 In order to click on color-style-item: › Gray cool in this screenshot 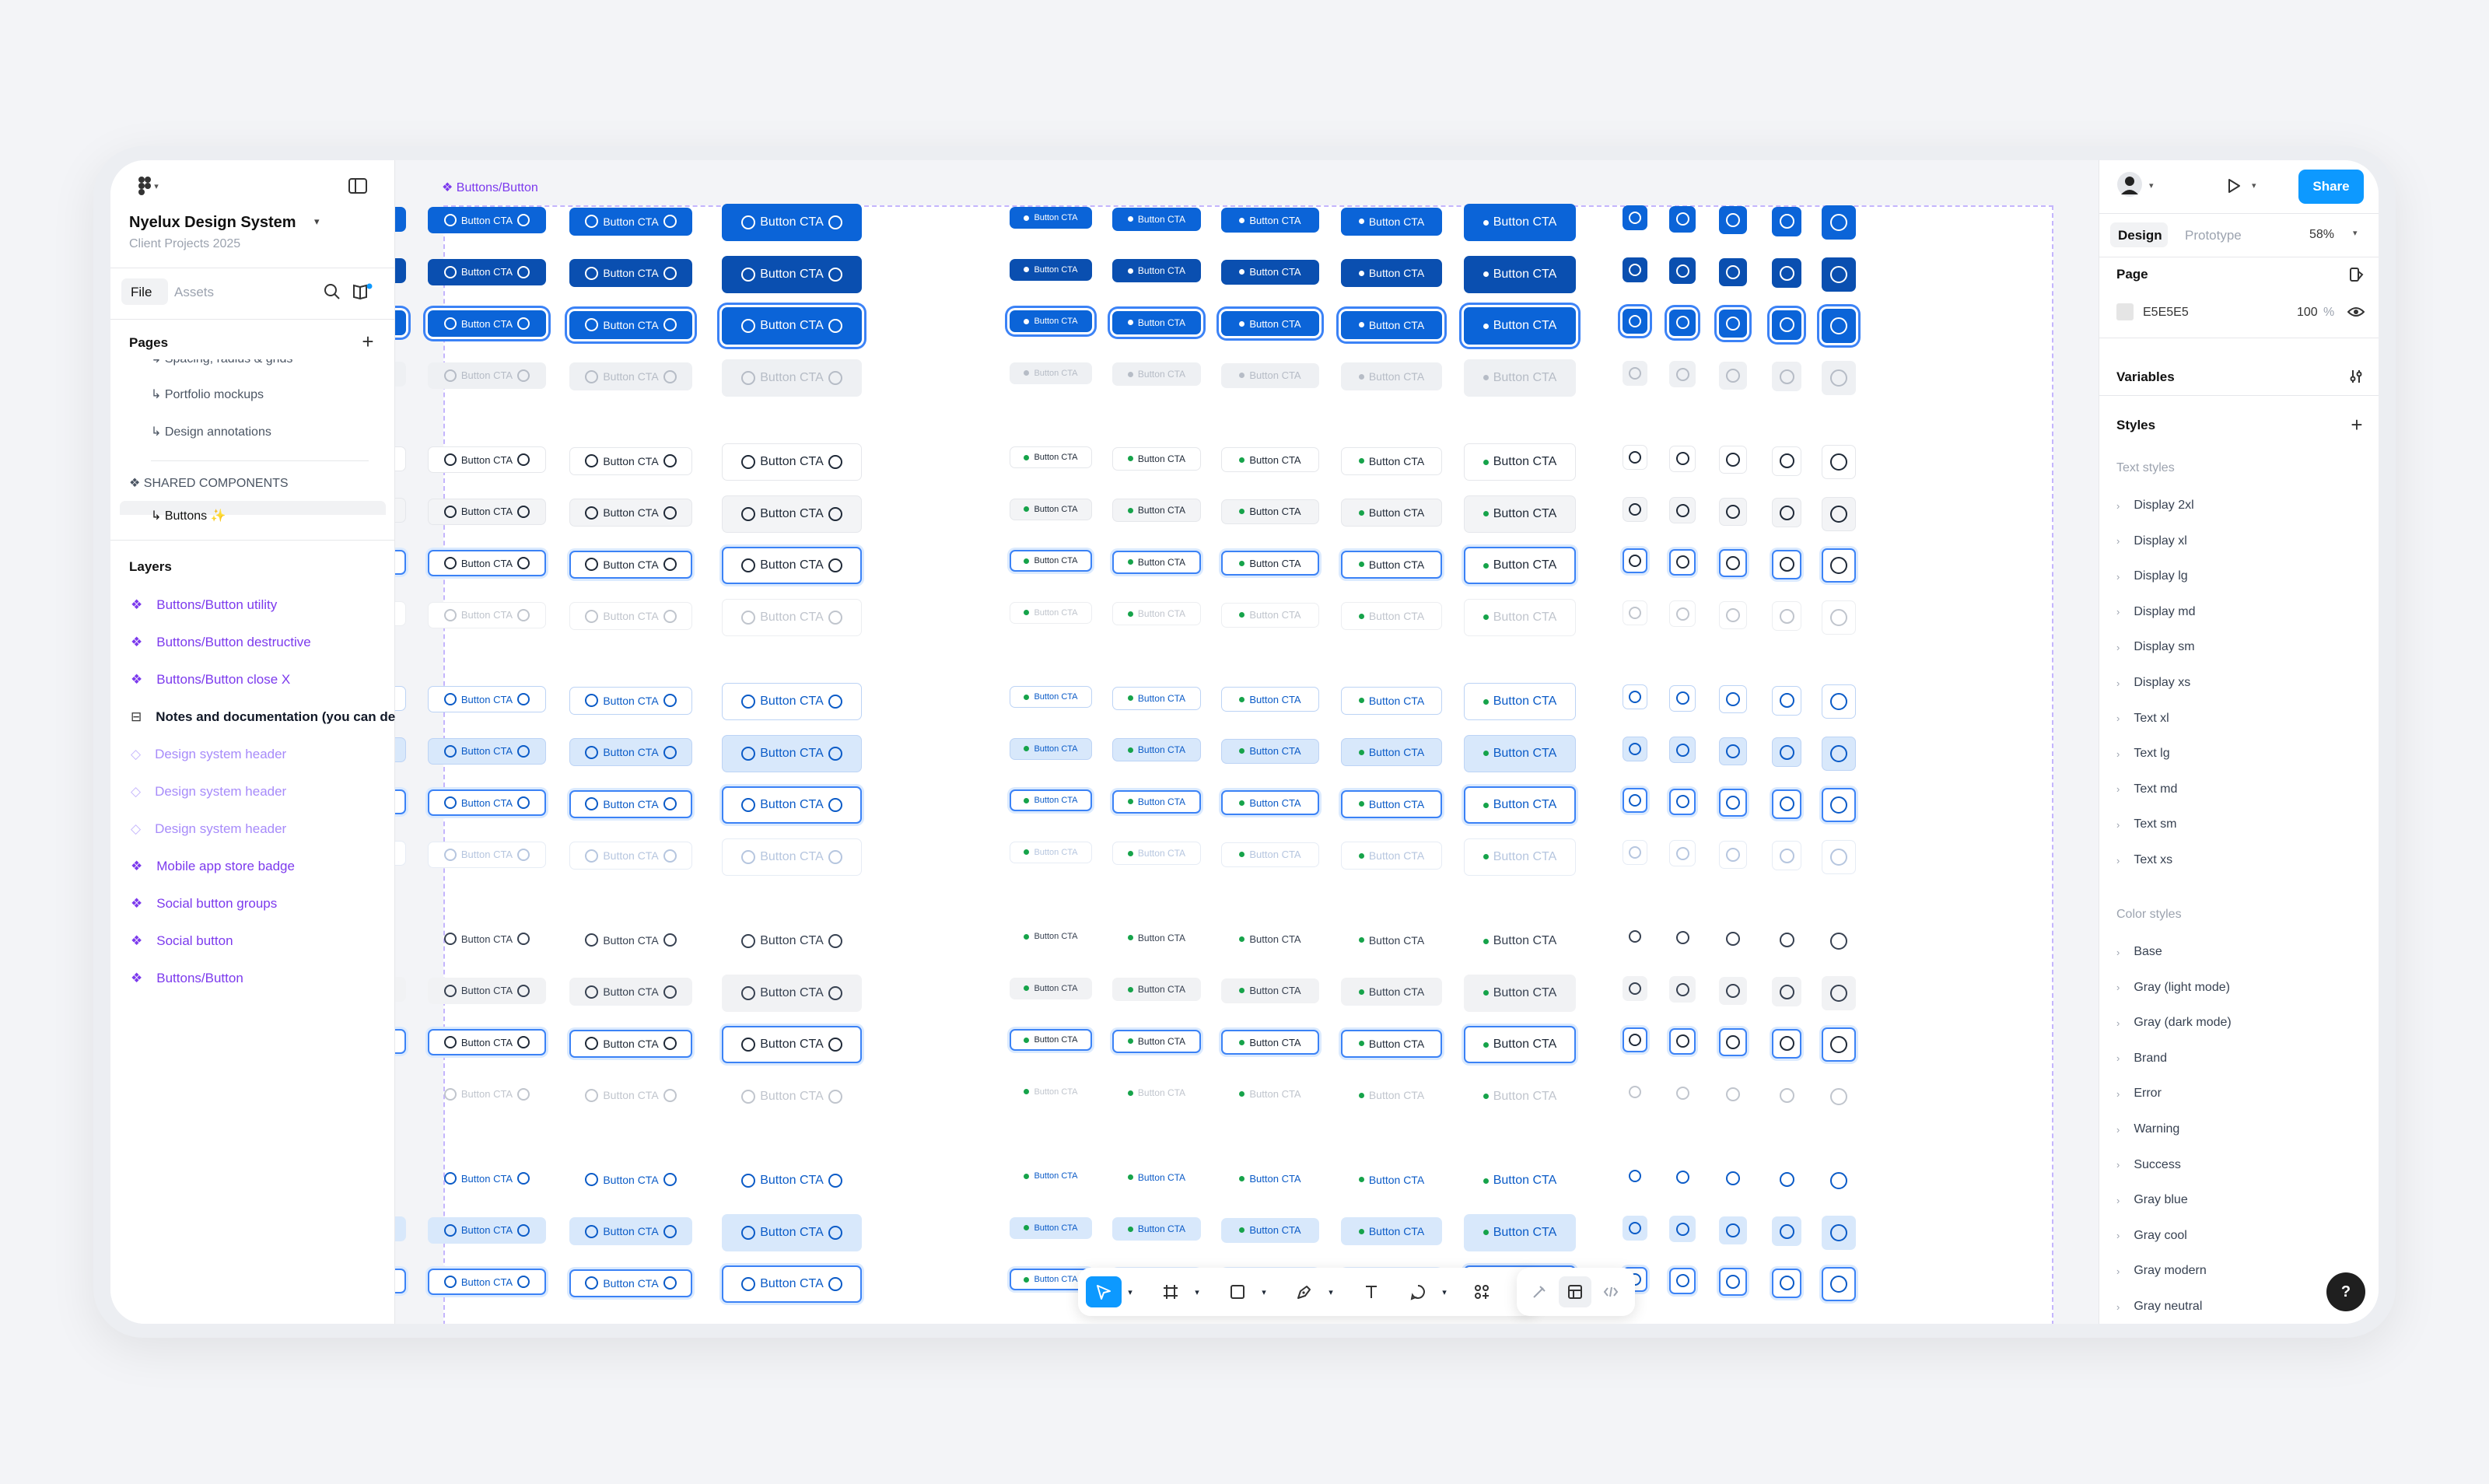, I will do `click(2151, 1236)`.